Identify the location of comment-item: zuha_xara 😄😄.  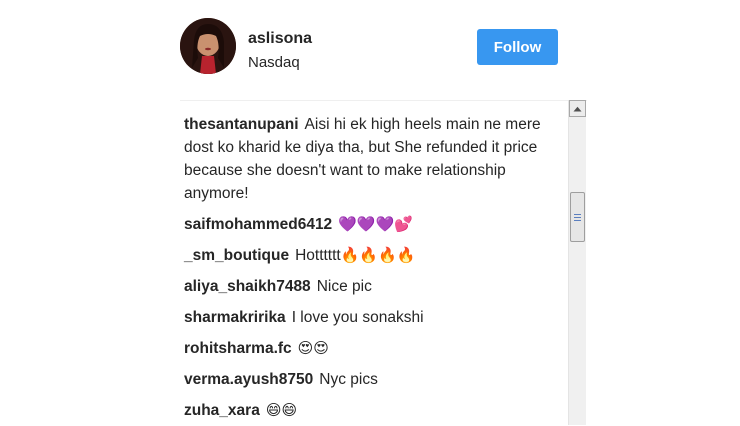
(374, 410).